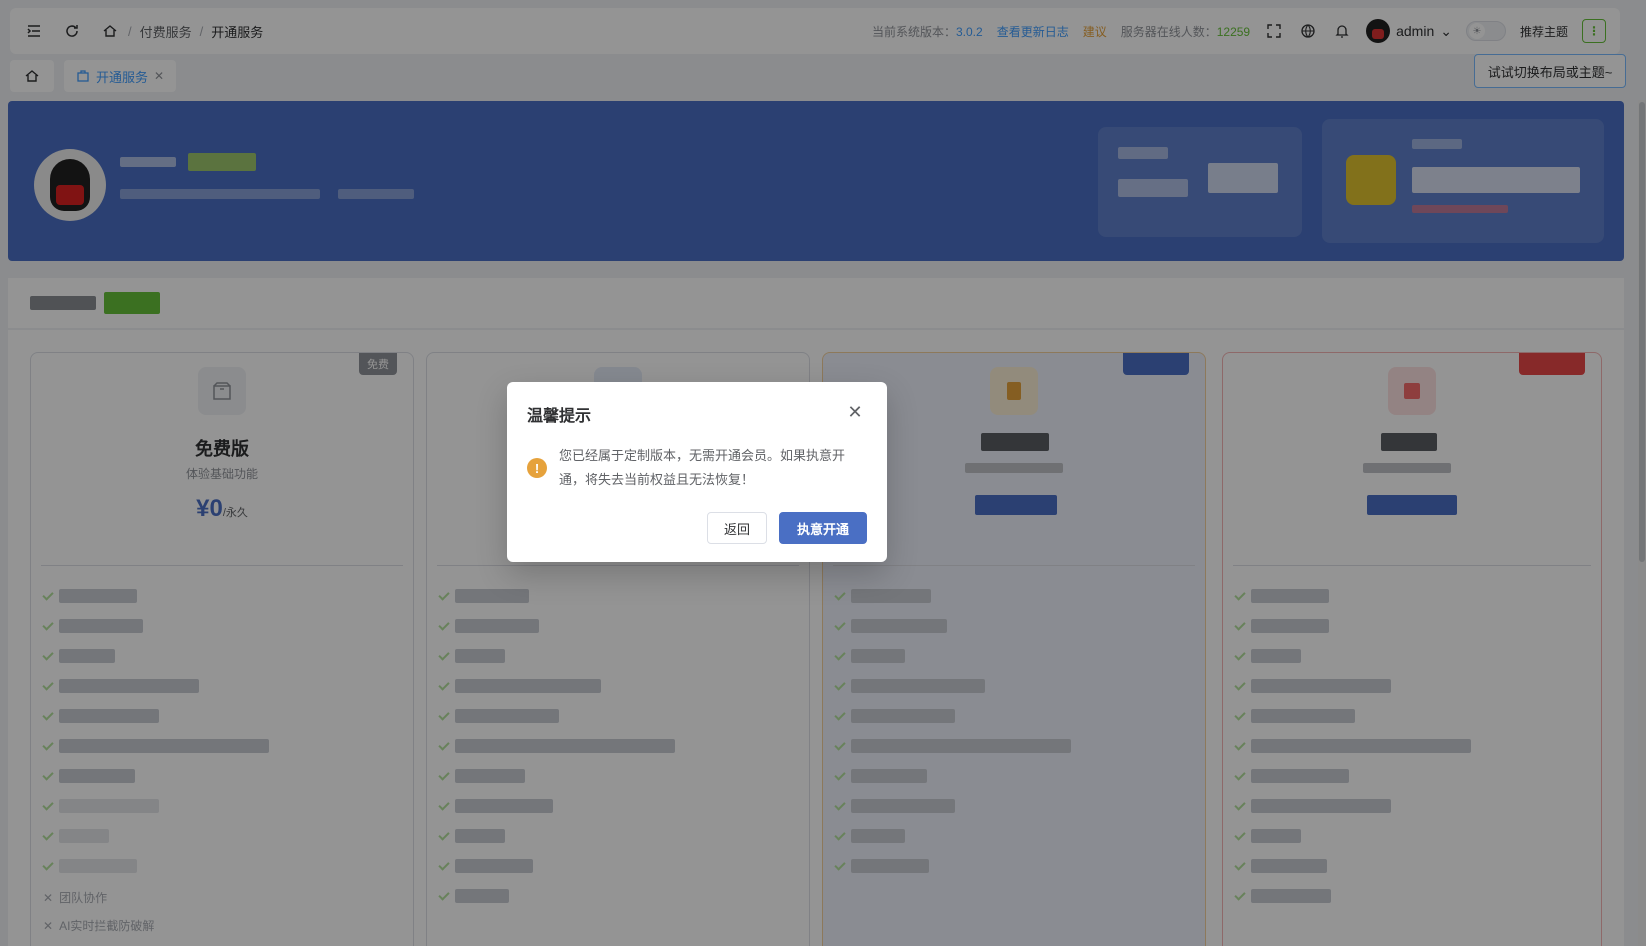  Describe the element at coordinates (737, 528) in the screenshot. I see `cancel-button: 返回` at that location.